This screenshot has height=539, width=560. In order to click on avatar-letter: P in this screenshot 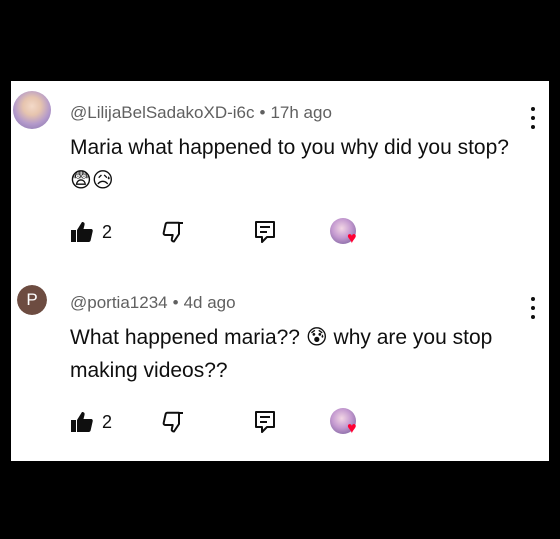, I will do `click(32, 300)`.